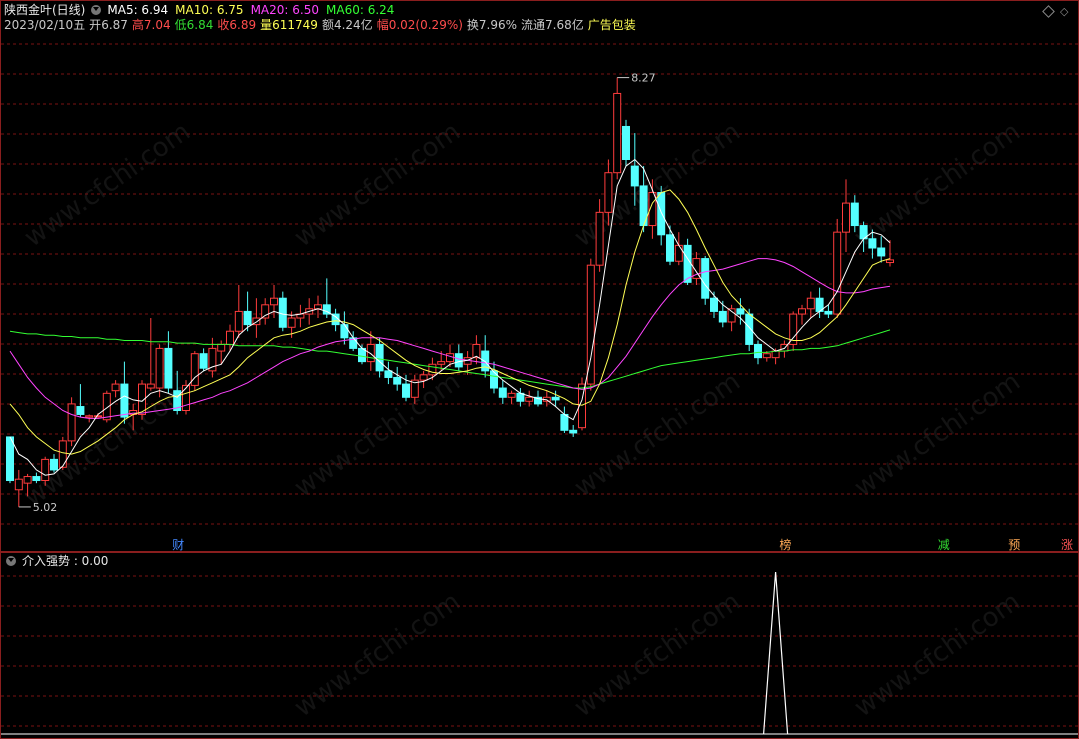  Describe the element at coordinates (45, 25) in the screenshot. I see `date-label: 2023/02/10五` at that location.